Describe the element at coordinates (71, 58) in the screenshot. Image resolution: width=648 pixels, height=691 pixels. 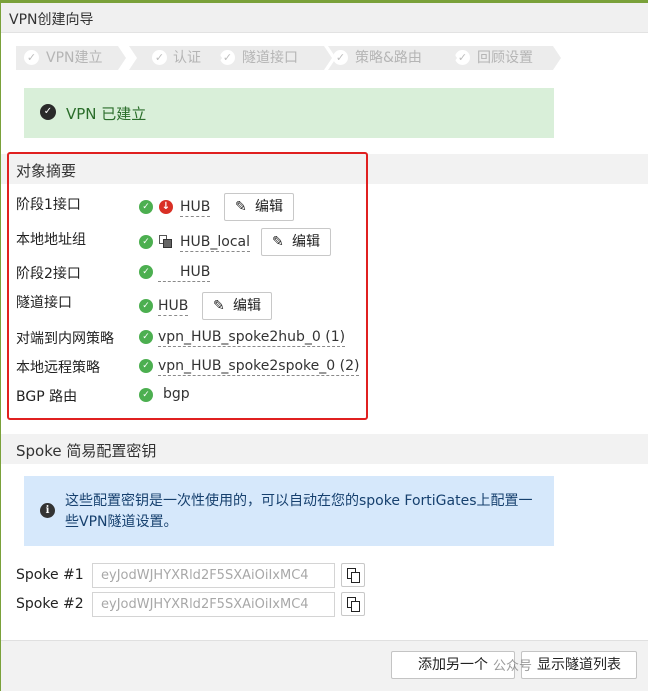
I see `step-vpn-setup: ✓ VPN建立` at that location.